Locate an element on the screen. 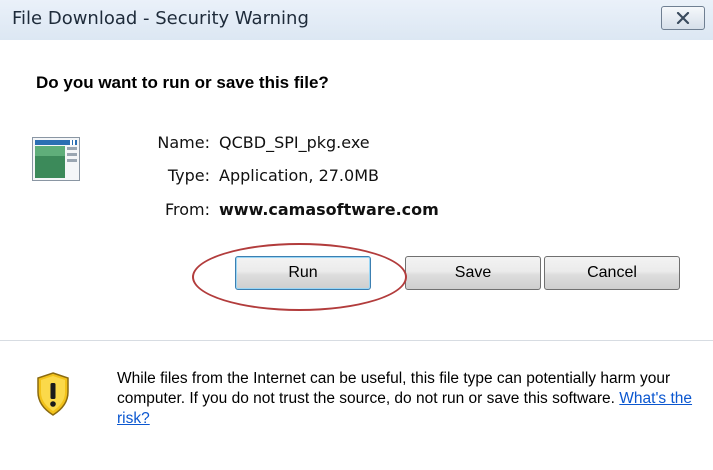 The width and height of the screenshot is (713, 470). from-value: www.camasoftware.com is located at coordinates (329, 209).